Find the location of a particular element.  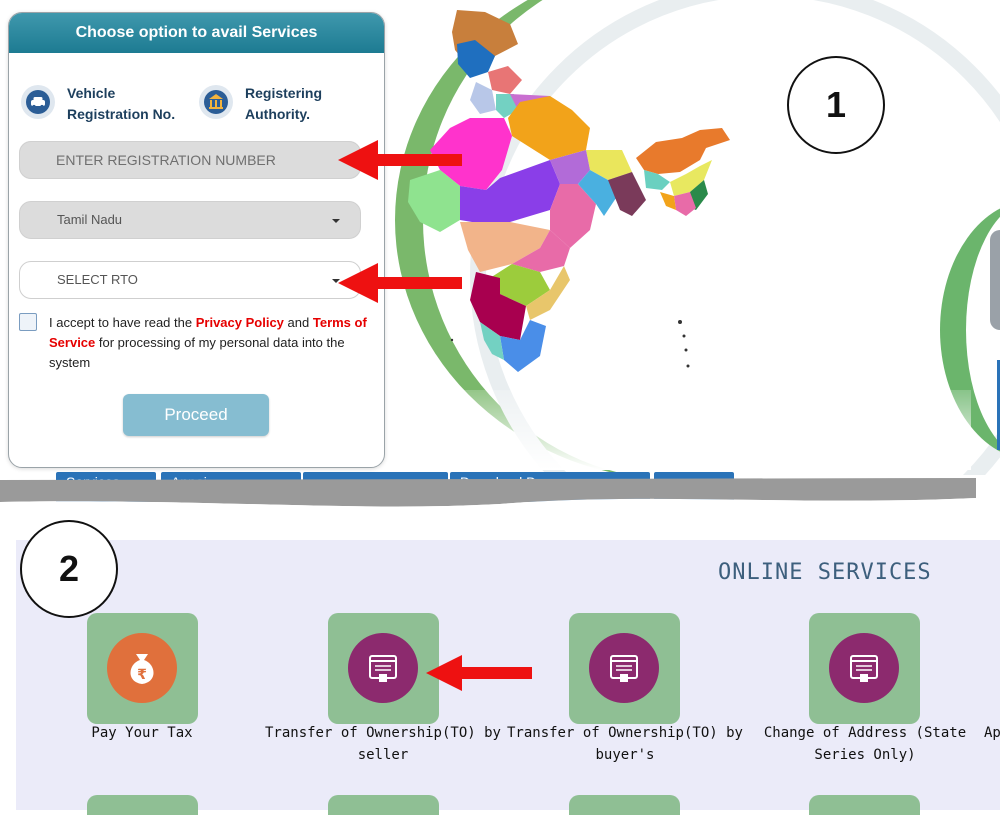

privacy-policy-link: Privacy Policy is located at coordinates (240, 322).